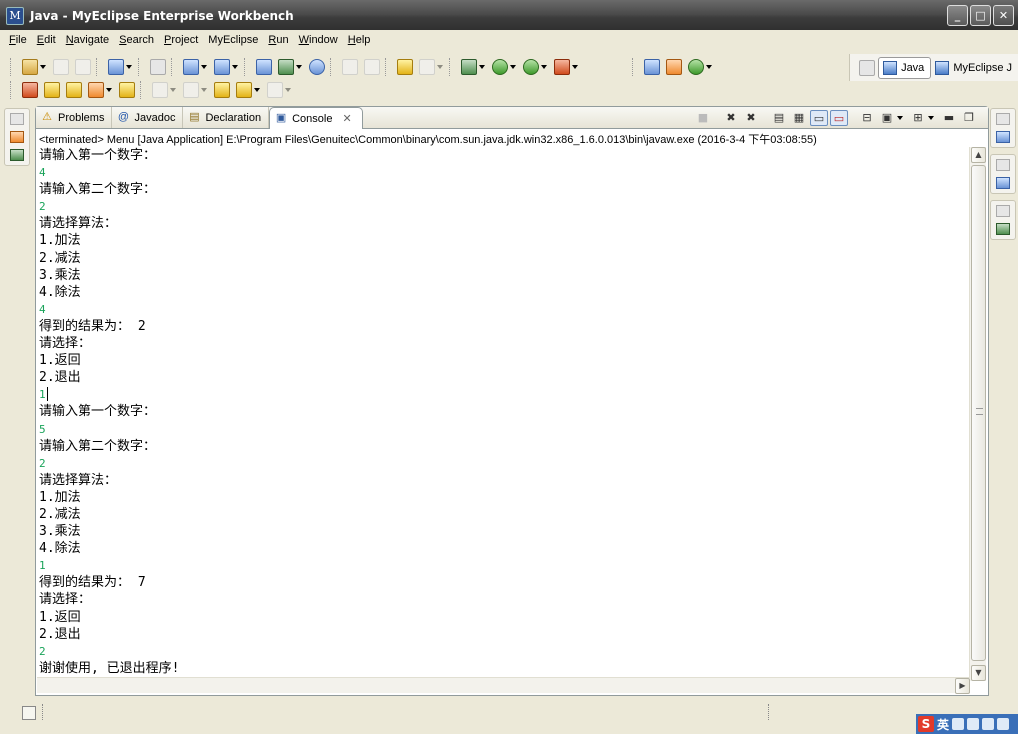 The width and height of the screenshot is (1018, 734). I want to click on debug-icon, so click(469, 67).